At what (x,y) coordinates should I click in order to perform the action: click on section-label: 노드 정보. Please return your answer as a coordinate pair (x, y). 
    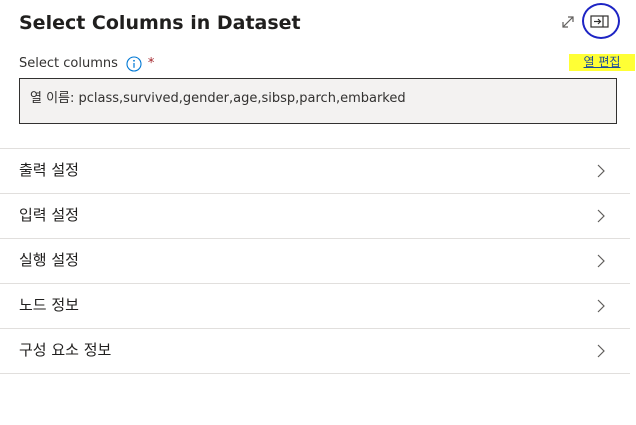
    Looking at the image, I should click on (49, 305).